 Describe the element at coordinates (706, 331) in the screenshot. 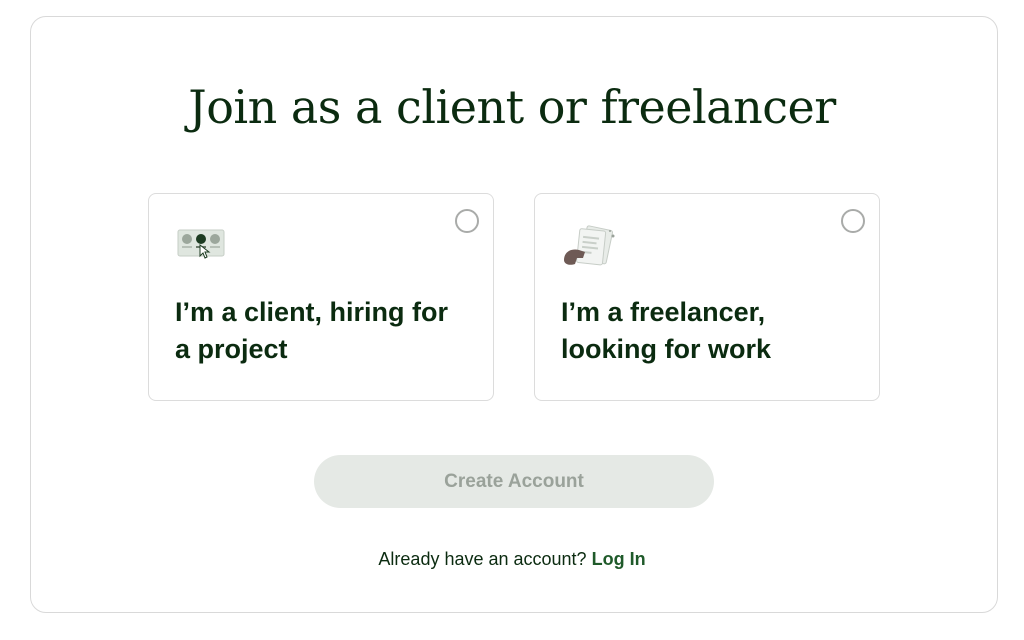

I see `freelancer-option-label: I’m a freelancer, looking for work` at that location.